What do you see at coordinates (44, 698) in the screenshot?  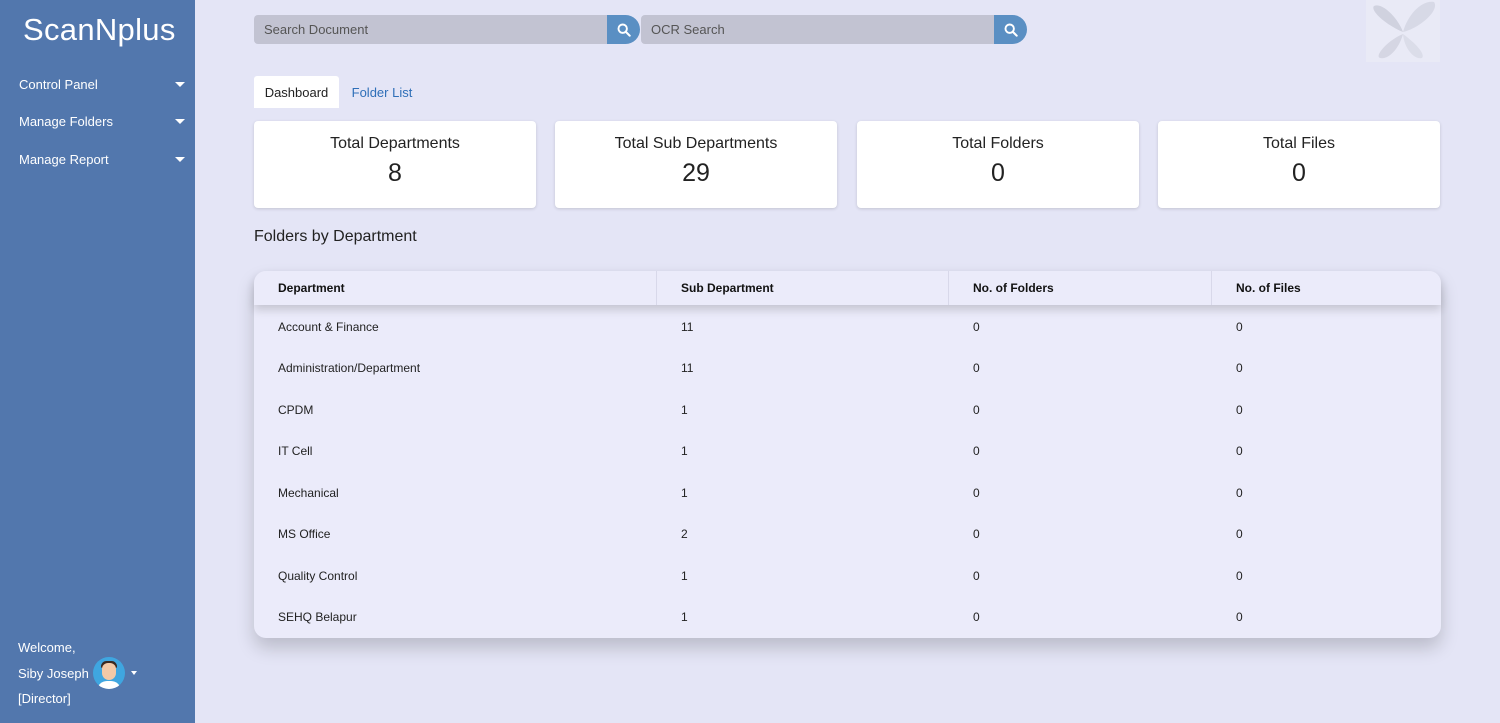 I see `user-role: [Director]` at bounding box center [44, 698].